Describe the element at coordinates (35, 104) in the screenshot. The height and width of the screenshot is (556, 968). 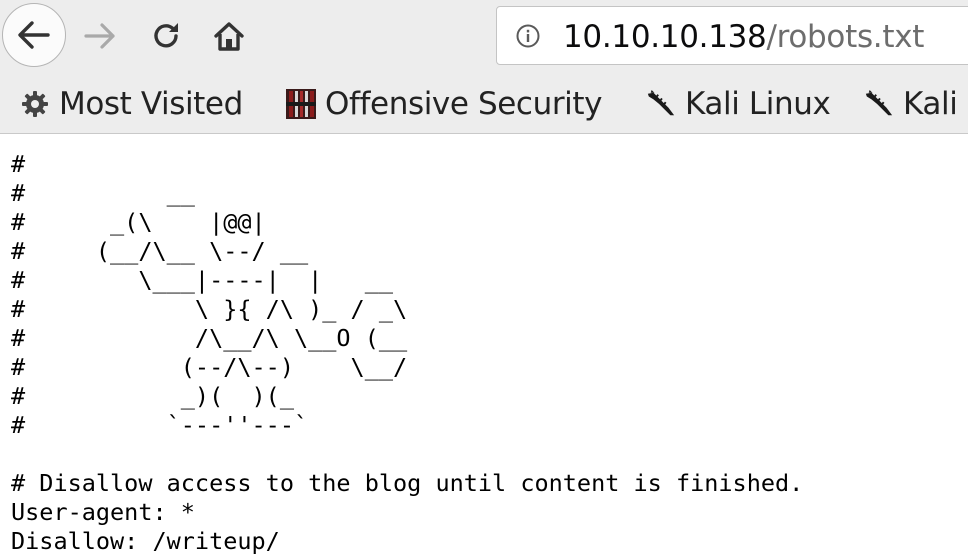
I see `gear-icon` at that location.